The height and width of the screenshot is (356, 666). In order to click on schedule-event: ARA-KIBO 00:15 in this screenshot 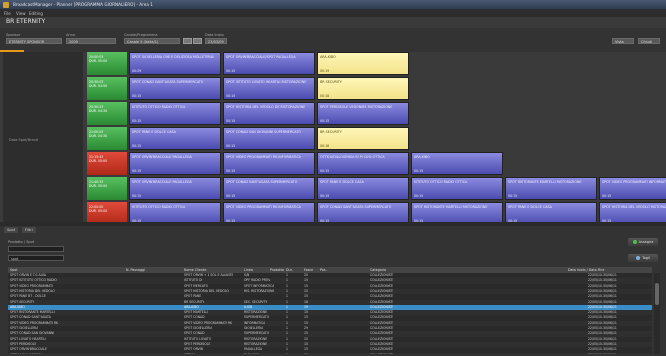, I will do `click(457, 163)`.